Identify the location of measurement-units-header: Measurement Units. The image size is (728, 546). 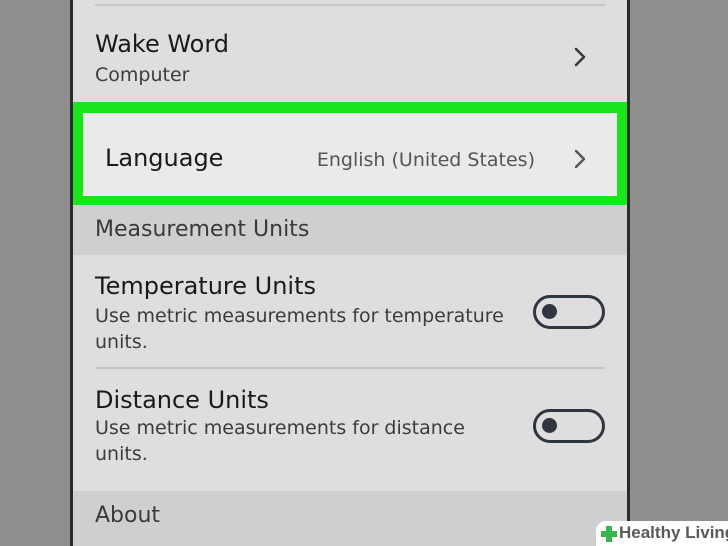
(350, 230).